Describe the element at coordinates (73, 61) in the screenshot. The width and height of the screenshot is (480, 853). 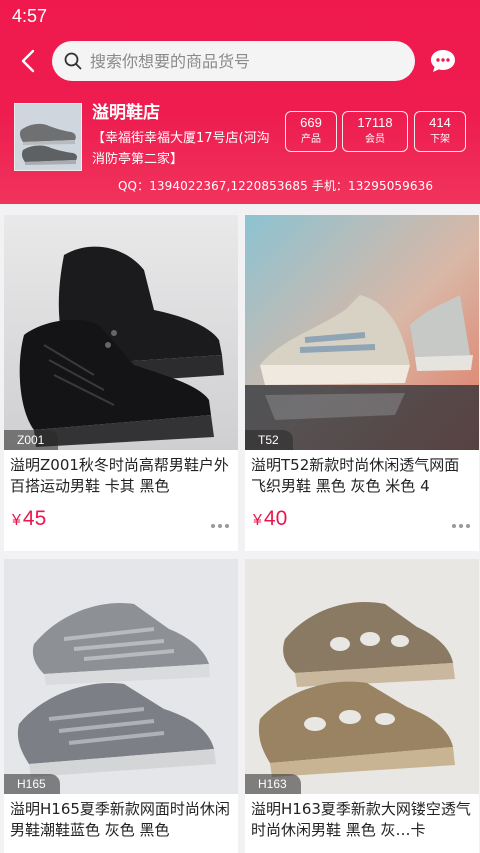
I see `search-icon` at that location.